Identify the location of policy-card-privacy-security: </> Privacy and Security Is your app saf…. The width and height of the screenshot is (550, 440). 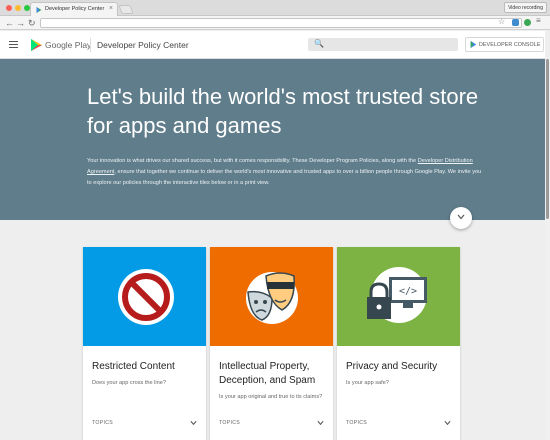
(398, 343).